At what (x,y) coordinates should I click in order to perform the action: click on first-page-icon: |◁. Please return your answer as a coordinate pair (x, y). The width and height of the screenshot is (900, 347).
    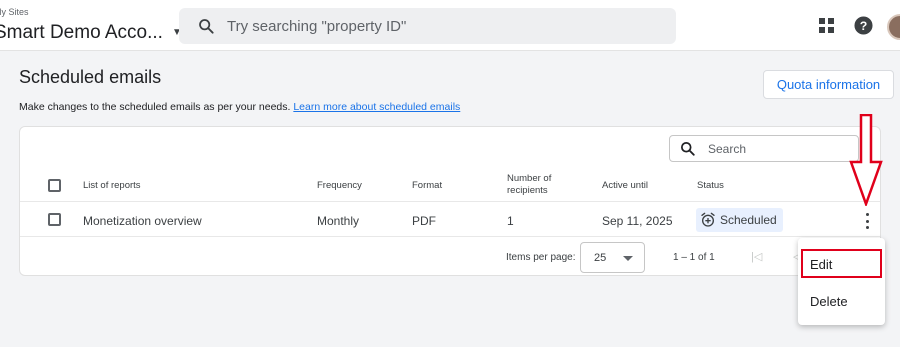
    Looking at the image, I should click on (756, 256).